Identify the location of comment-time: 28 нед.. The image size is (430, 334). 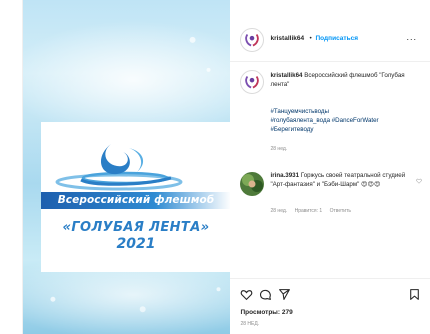
(279, 211).